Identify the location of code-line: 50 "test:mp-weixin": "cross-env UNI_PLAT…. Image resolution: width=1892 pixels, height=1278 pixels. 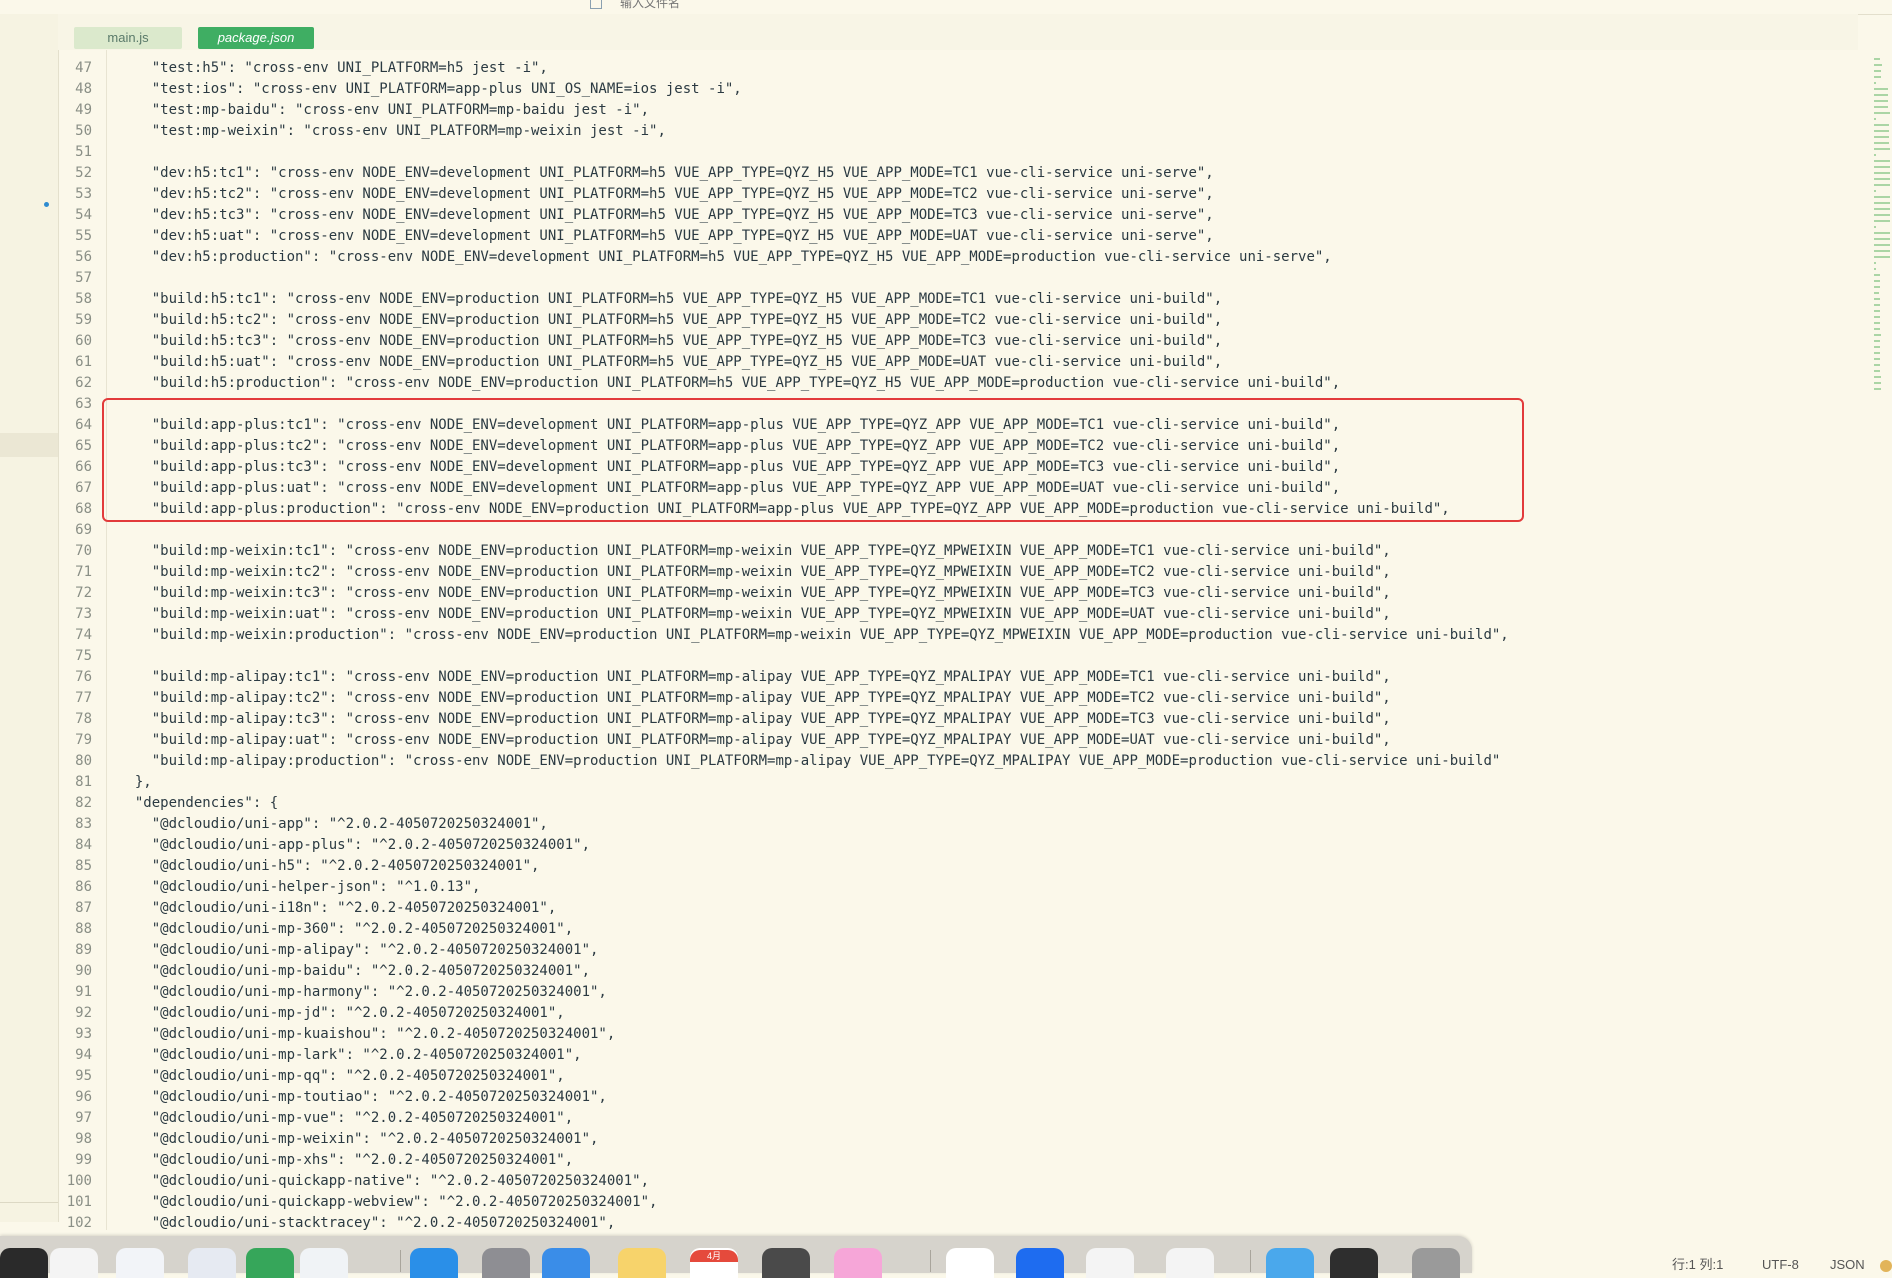
(362, 131).